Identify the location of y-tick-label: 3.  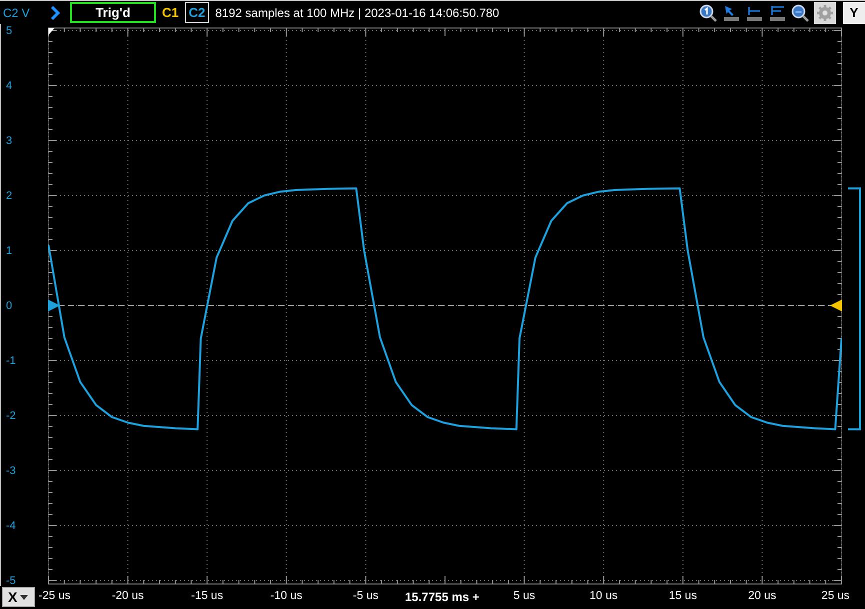
(9, 140).